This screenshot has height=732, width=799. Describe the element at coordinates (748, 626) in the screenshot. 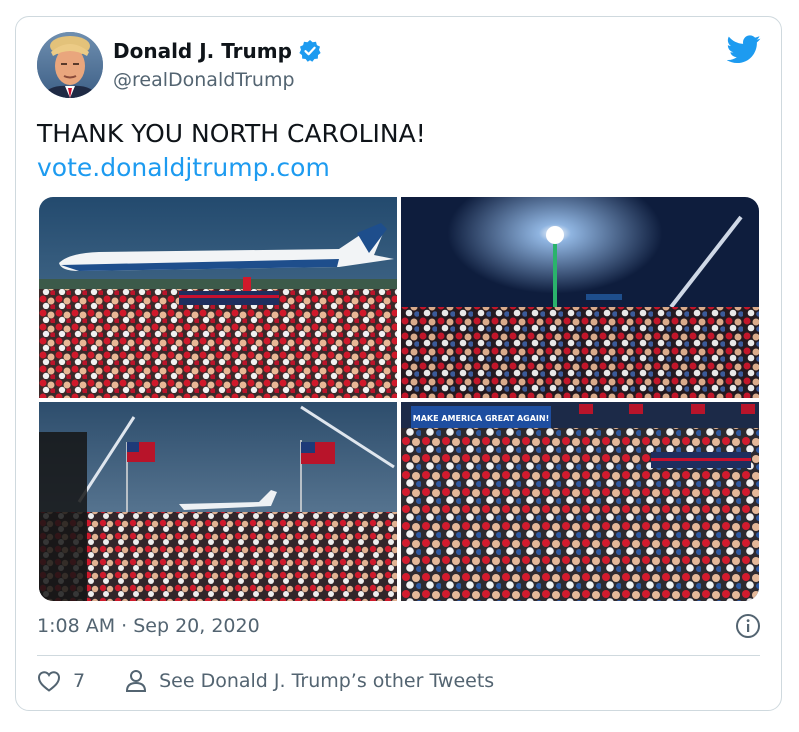

I see `info-icon` at that location.